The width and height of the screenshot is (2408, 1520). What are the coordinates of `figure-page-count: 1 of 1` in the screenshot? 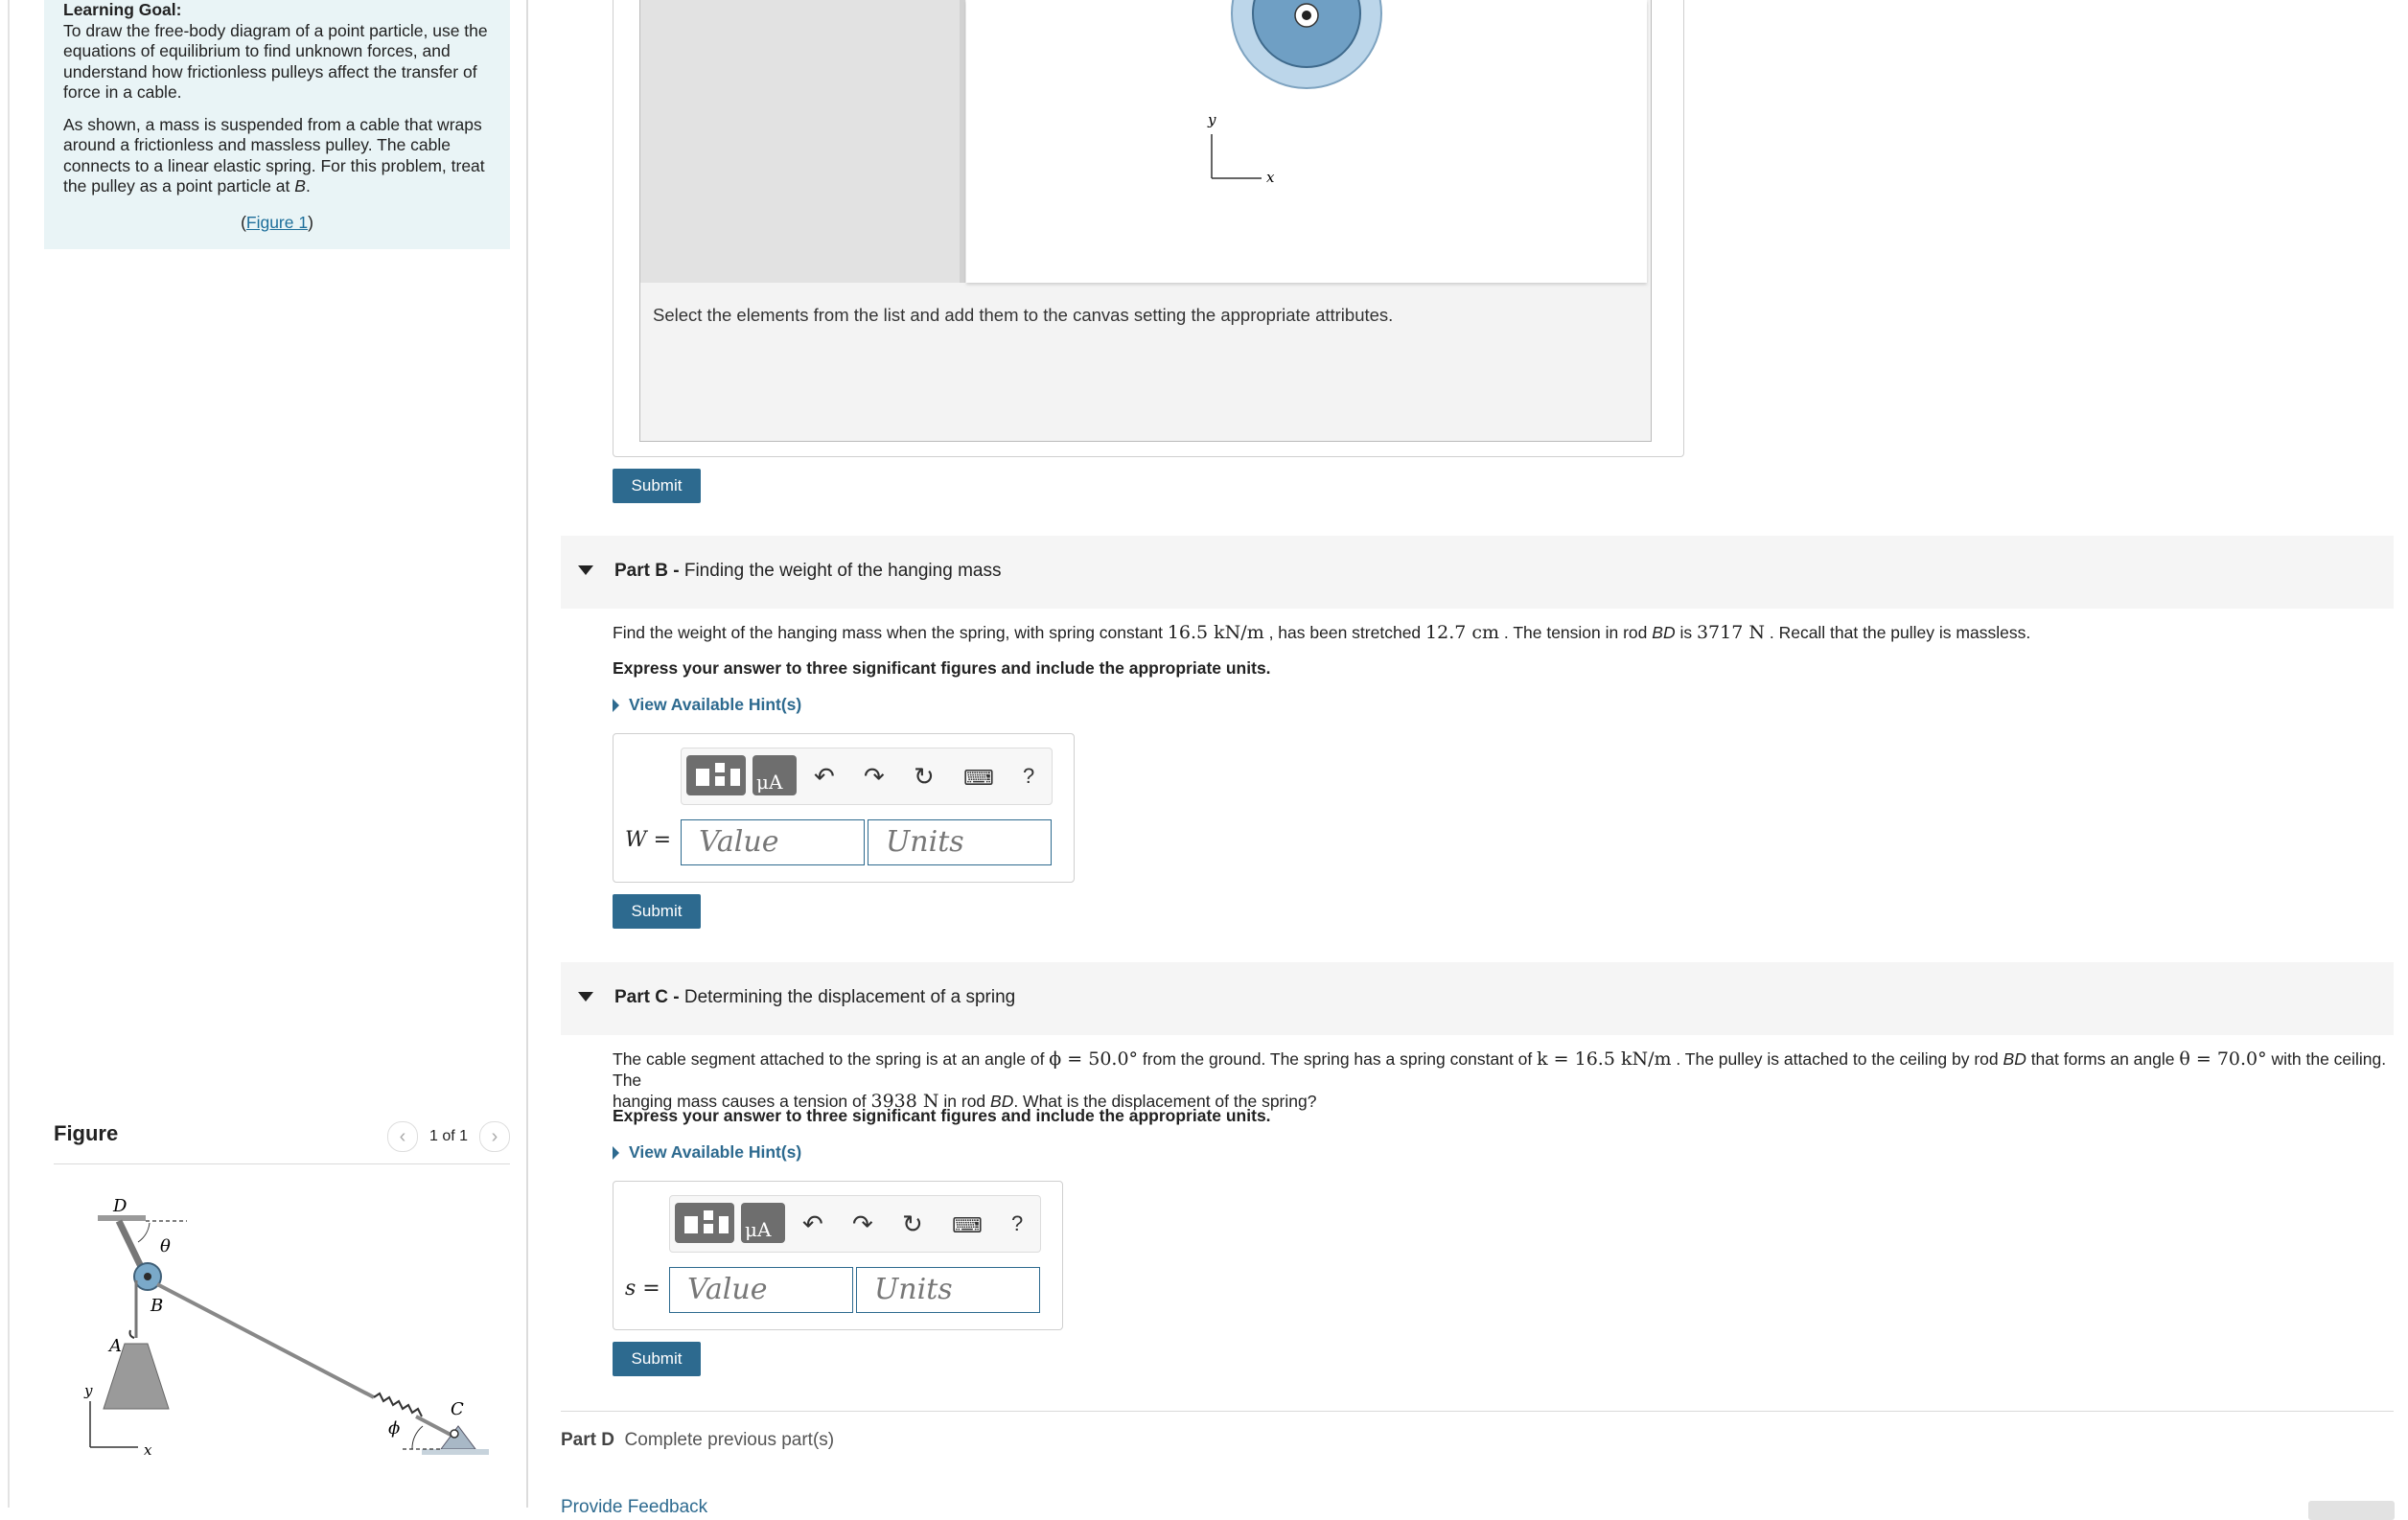 It's located at (448, 1136).